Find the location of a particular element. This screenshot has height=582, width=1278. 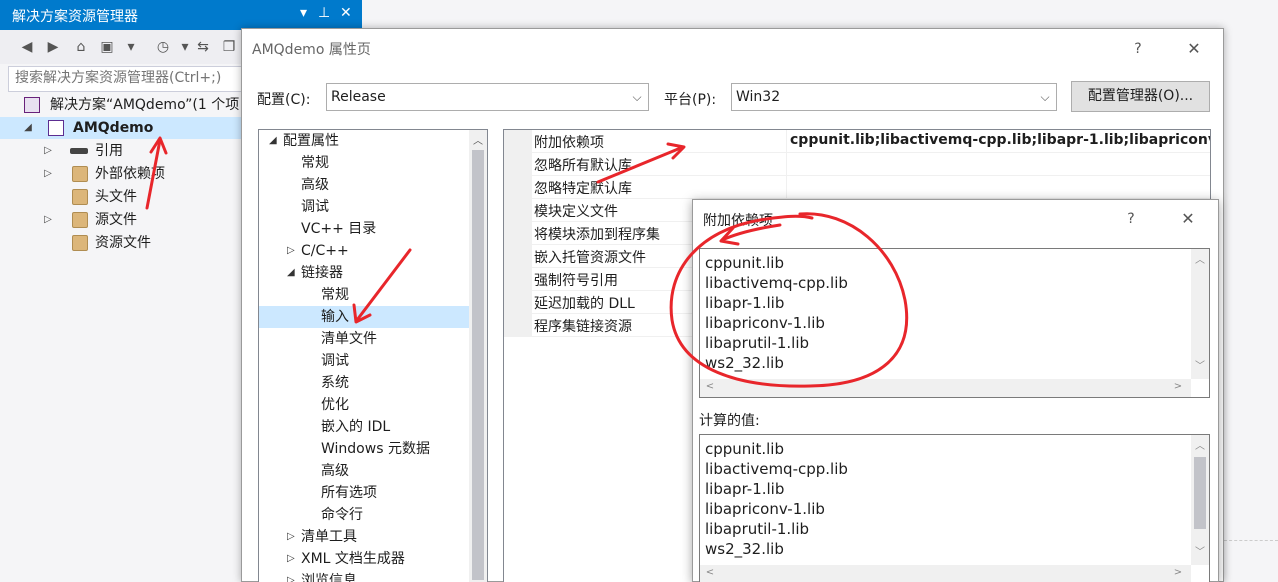

forward-icon: ▶ is located at coordinates (53, 47).